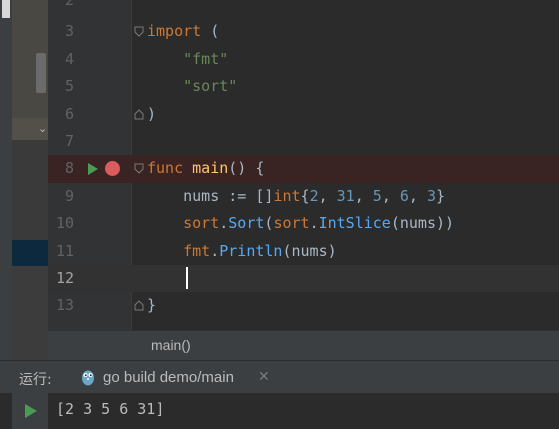 The height and width of the screenshot is (429, 559). Describe the element at coordinates (206, 58) in the screenshot. I see `code-text: "fmt"` at that location.